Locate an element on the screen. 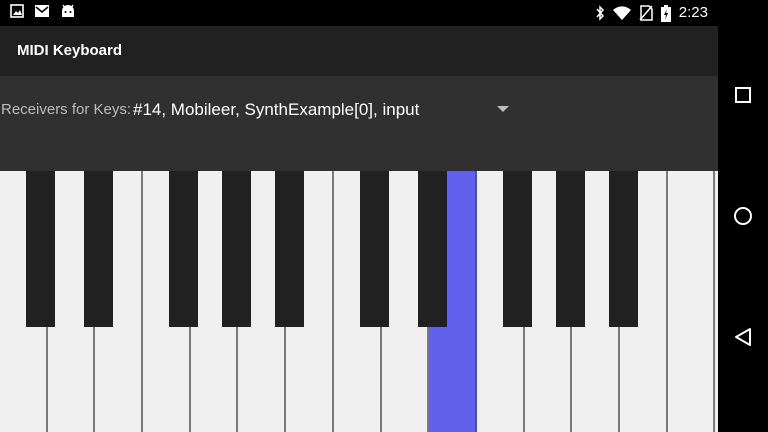 The image size is (768, 432). gmail-icon is located at coordinates (42, 11).